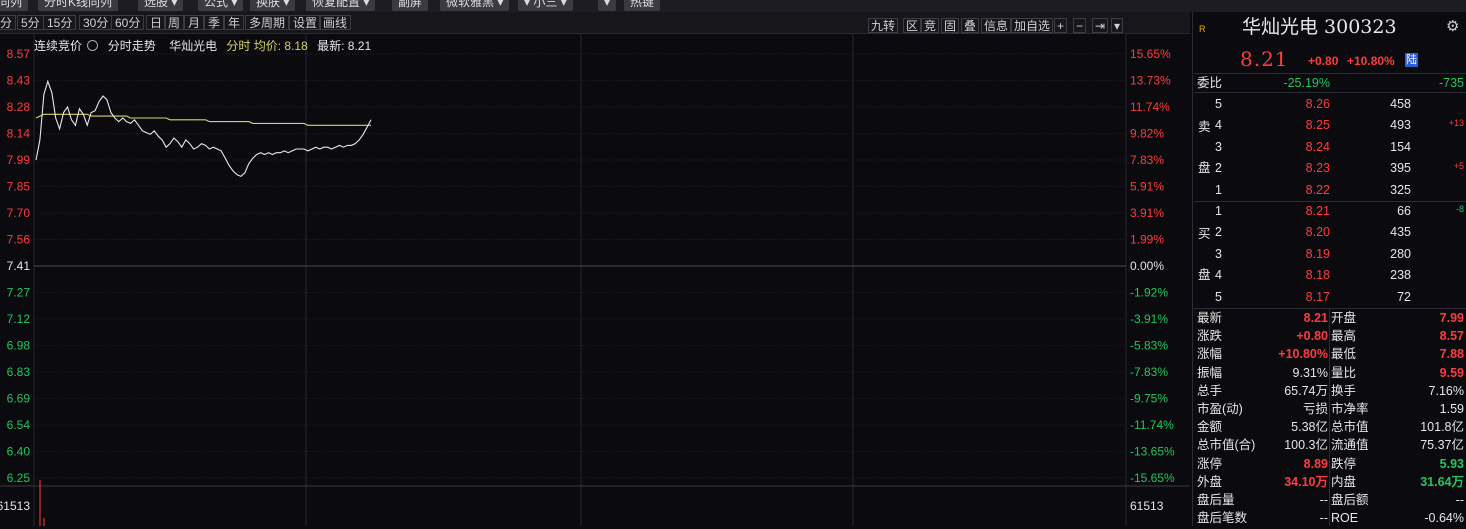 The height and width of the screenshot is (529, 1466). Describe the element at coordinates (883, 25) in the screenshot. I see `nine-turn-button: 九转` at that location.